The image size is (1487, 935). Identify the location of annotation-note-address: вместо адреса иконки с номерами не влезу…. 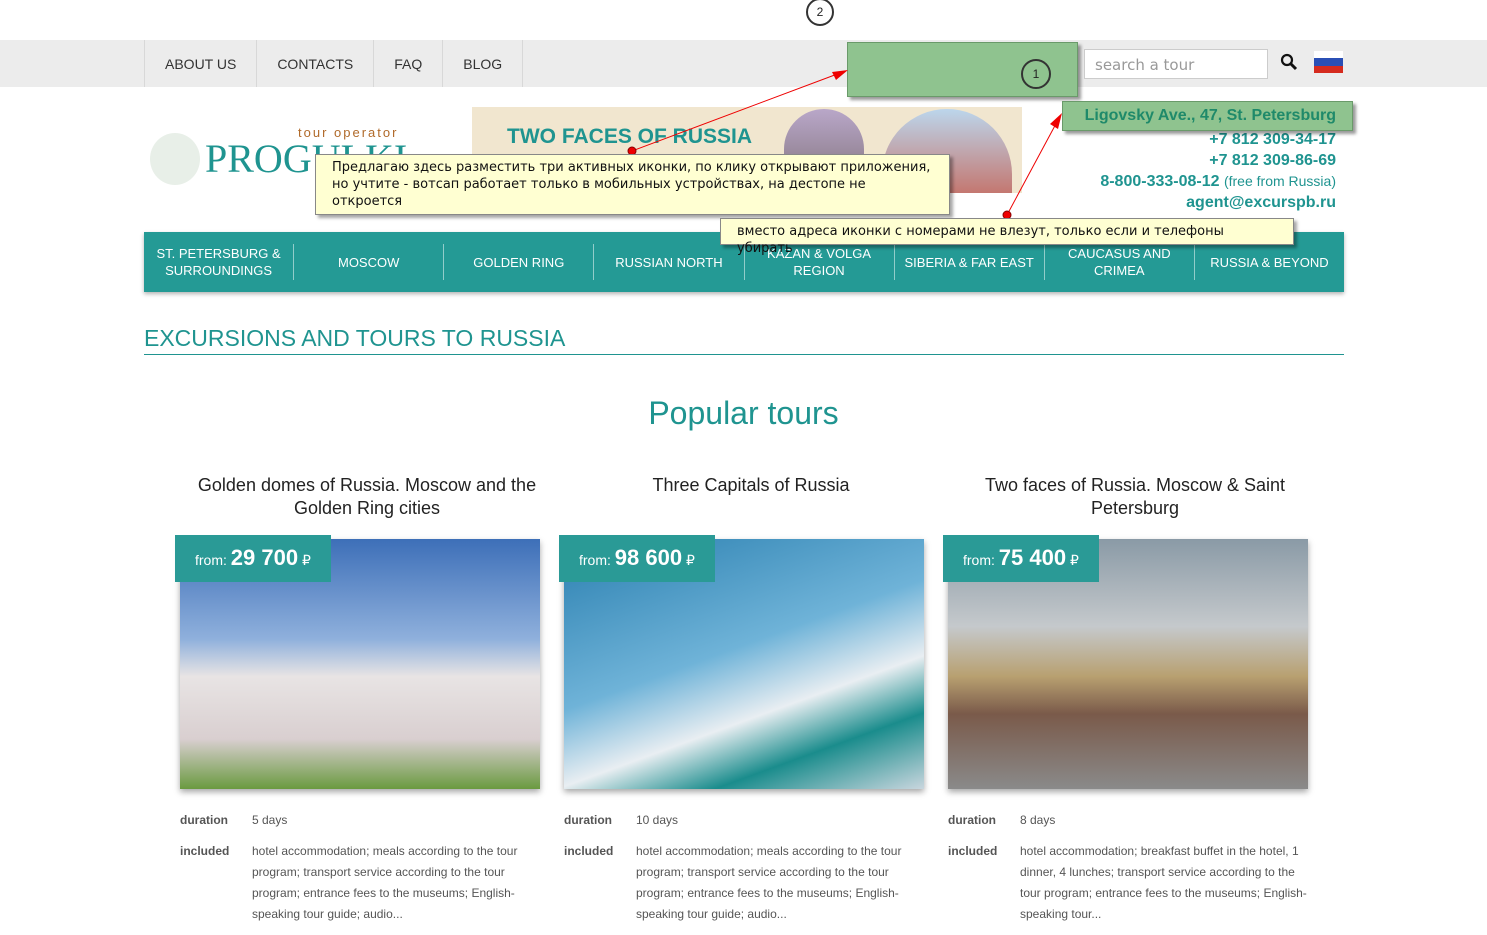
(1007, 237).